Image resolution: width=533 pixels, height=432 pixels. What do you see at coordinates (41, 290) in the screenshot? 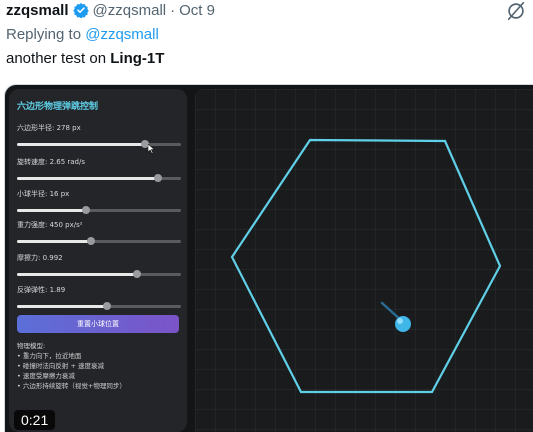
I see `control-label: 反弹弹性: 1.89` at bounding box center [41, 290].